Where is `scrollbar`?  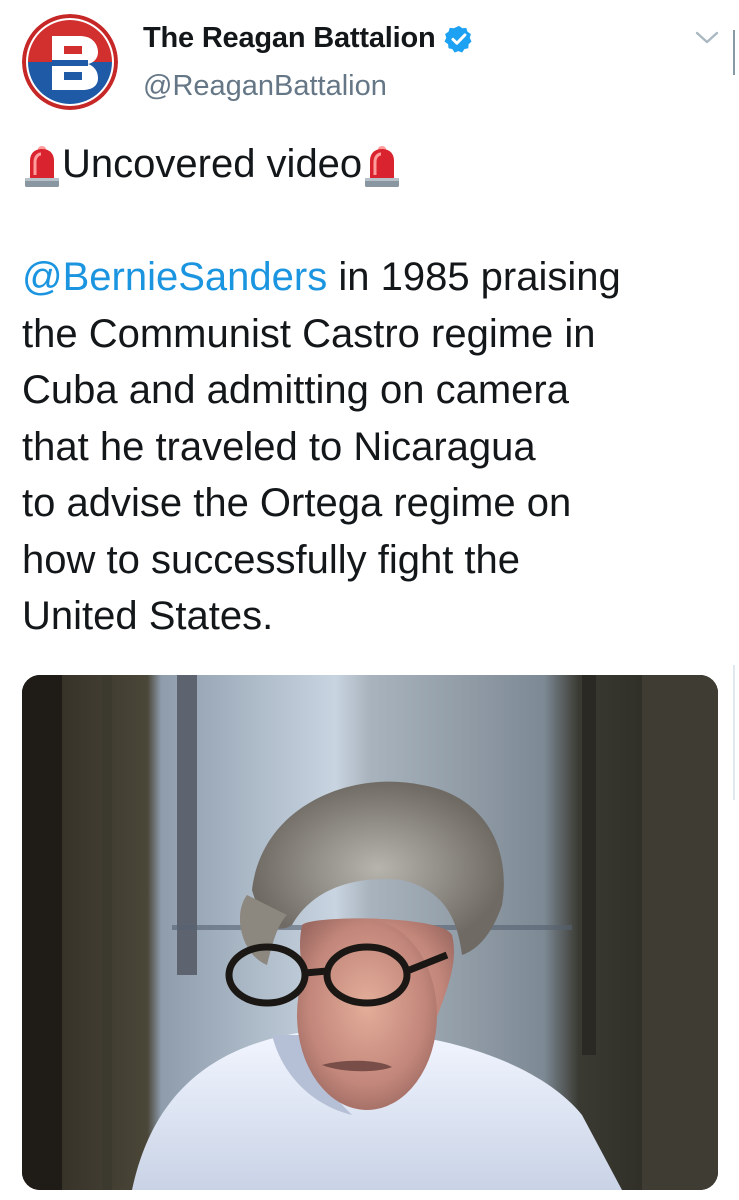
scrollbar is located at coordinates (734, 52).